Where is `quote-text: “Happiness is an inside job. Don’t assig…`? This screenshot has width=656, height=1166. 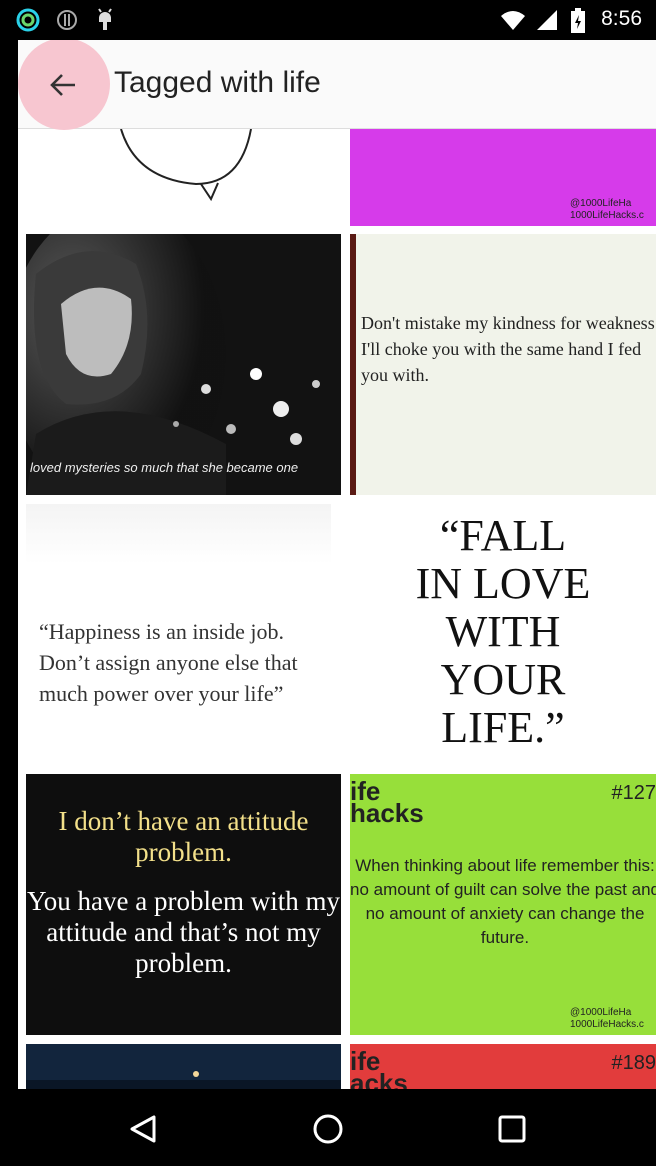
quote-text: “Happiness is an inside job. Don’t assig… is located at coordinates (168, 662).